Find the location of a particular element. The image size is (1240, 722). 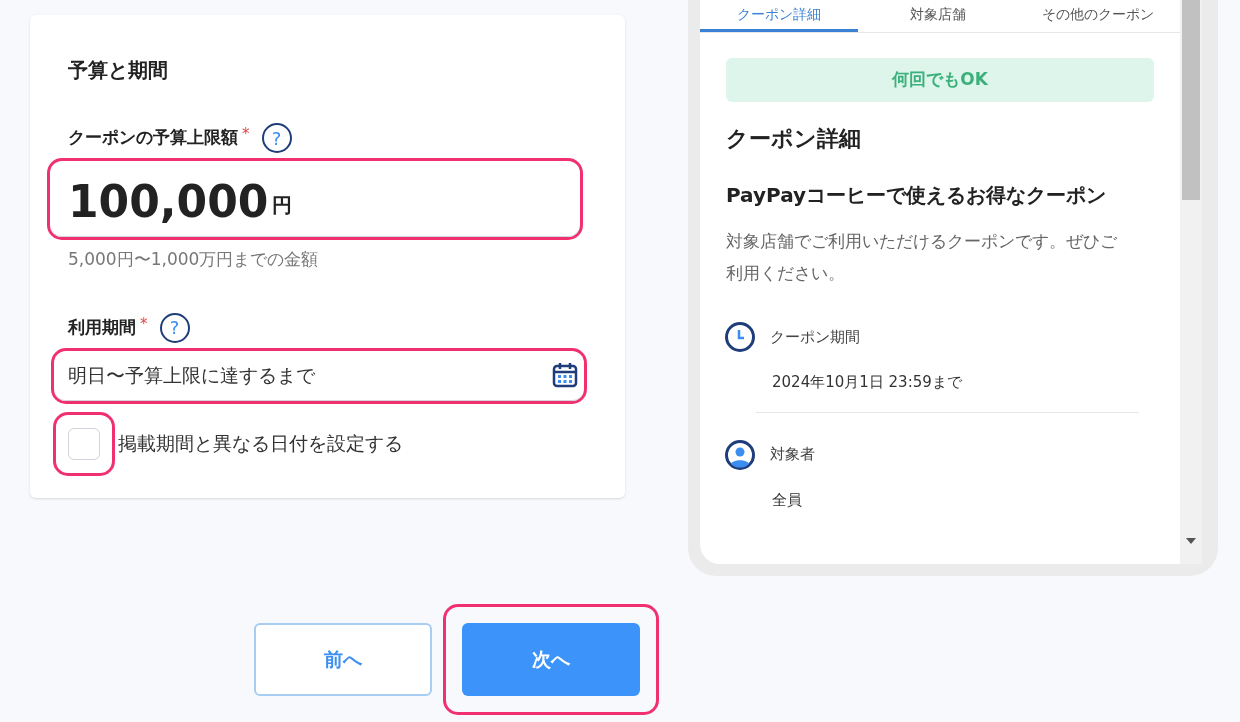

scroll-down-icon is located at coordinates (1191, 541).